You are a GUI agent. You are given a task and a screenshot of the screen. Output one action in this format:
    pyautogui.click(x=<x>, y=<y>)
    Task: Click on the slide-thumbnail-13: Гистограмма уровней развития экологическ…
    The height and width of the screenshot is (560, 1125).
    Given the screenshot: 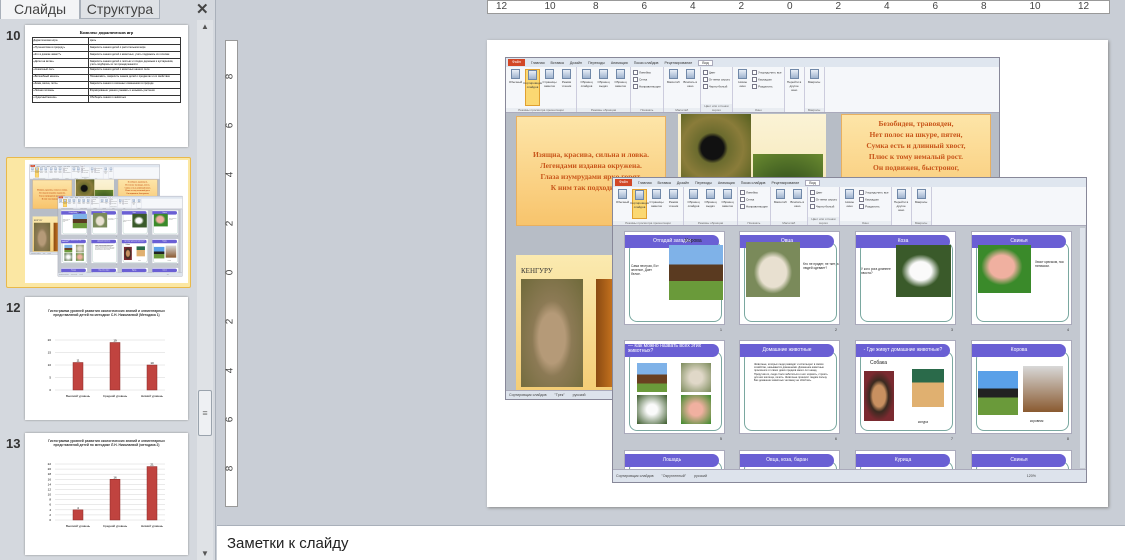 What is the action you would take?
    pyautogui.click(x=106, y=494)
    